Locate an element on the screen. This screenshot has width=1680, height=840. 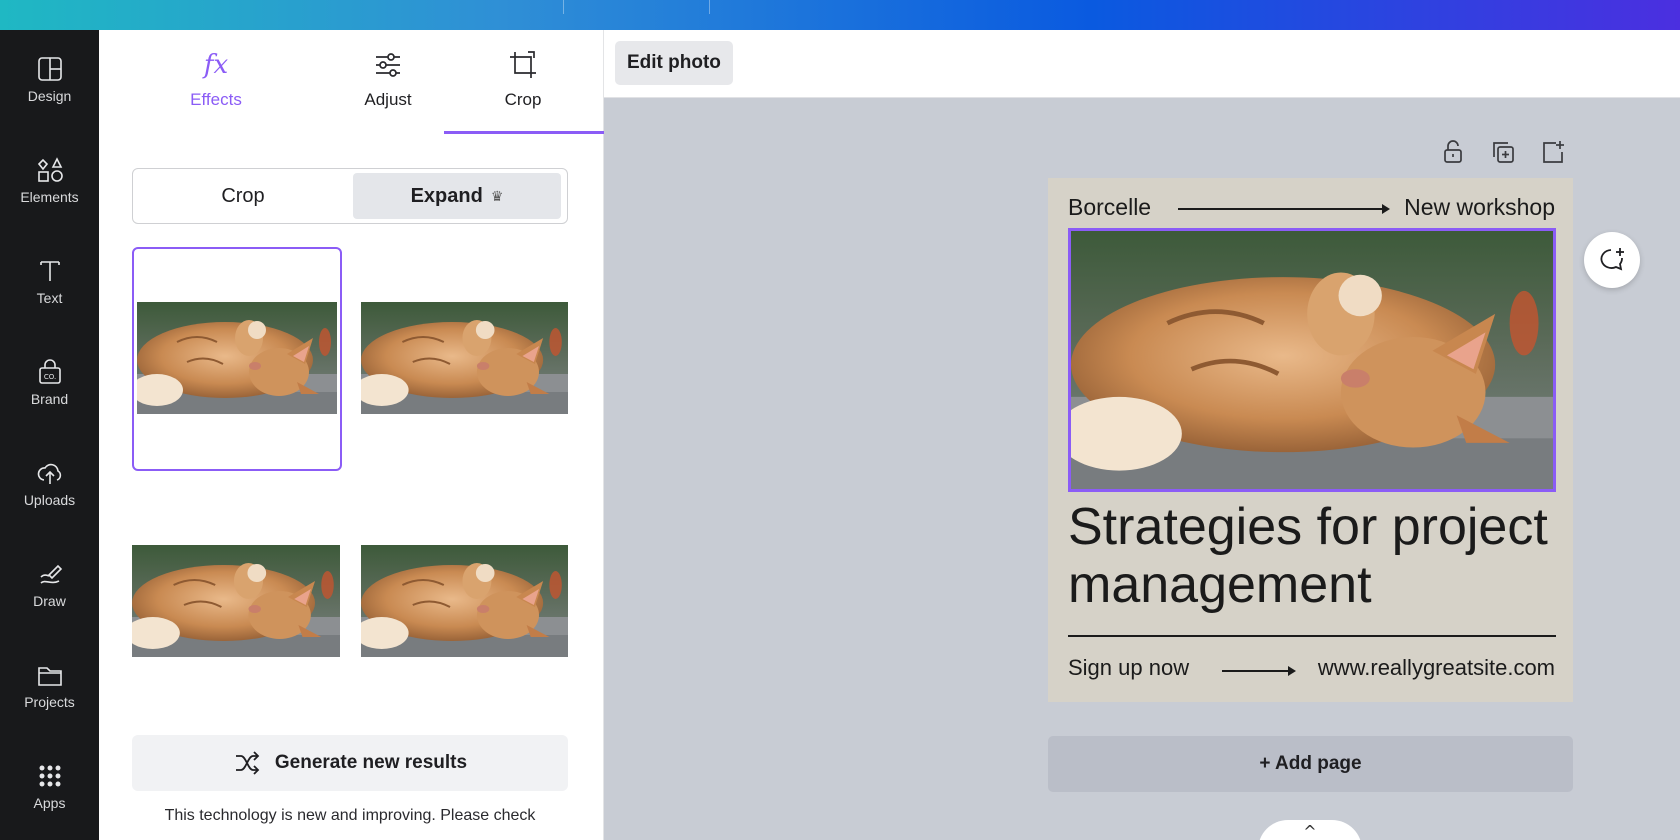
tab-label: Crop is located at coordinates (523, 99).